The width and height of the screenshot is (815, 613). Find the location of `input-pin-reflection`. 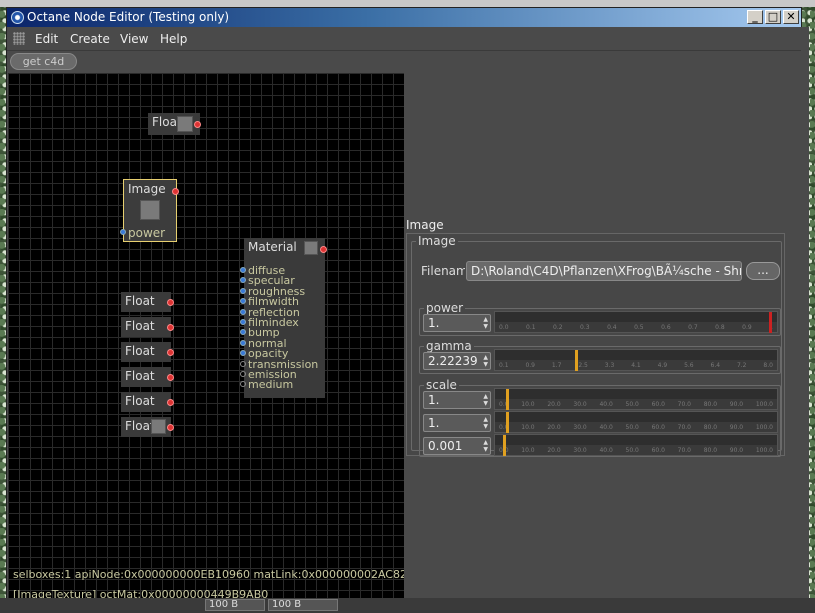

input-pin-reflection is located at coordinates (243, 311).